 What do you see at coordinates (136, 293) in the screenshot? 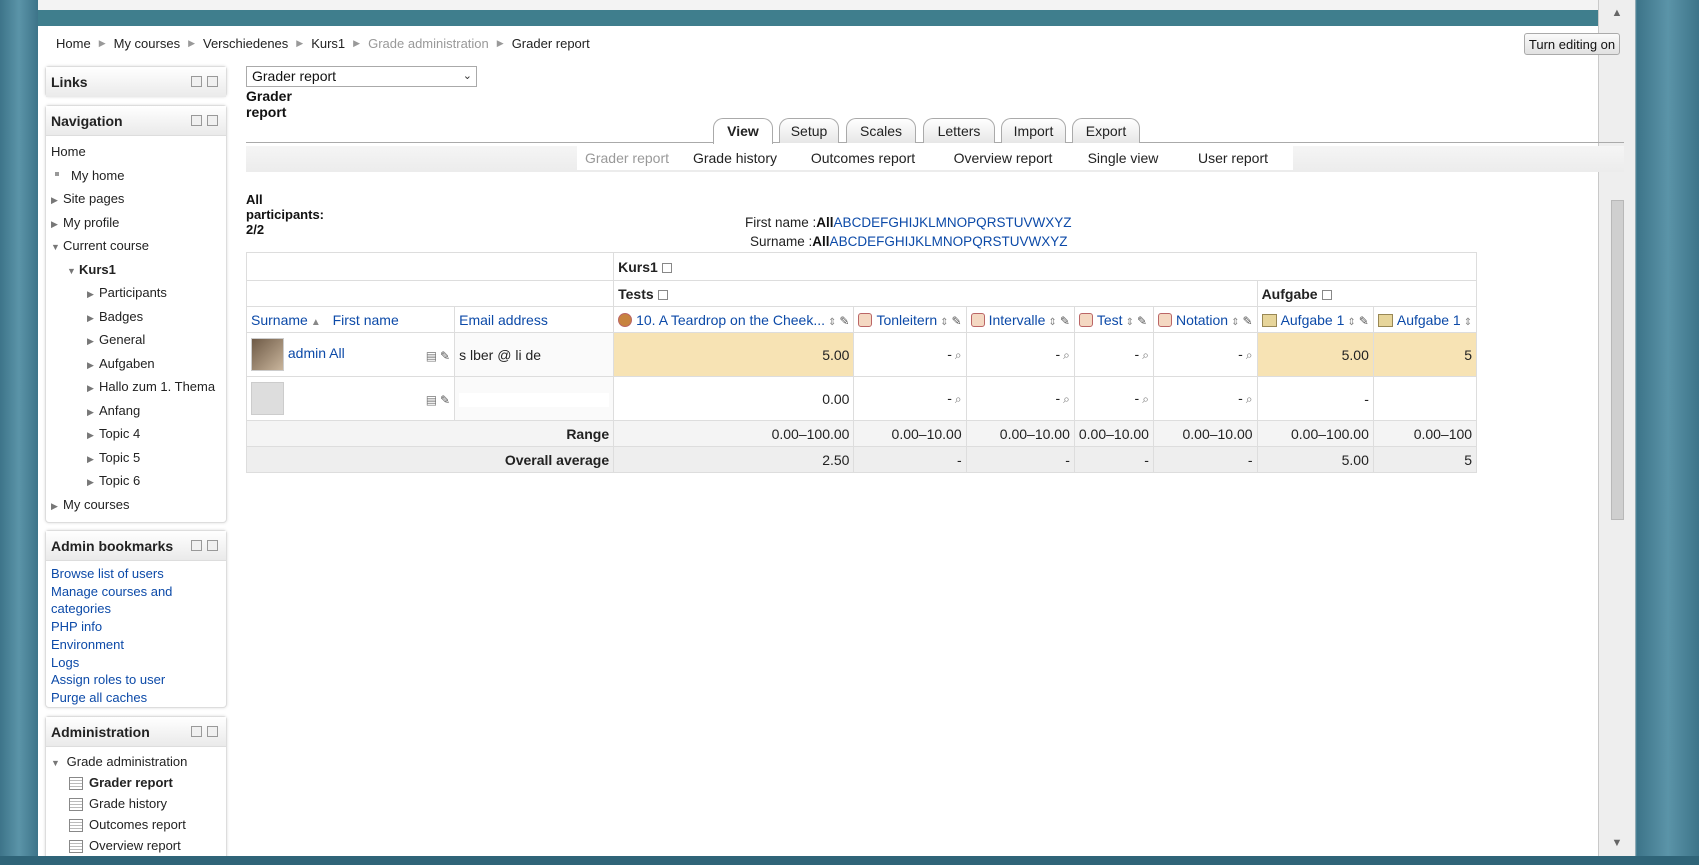
I see `nav-section-participants: ▶ Participants` at bounding box center [136, 293].